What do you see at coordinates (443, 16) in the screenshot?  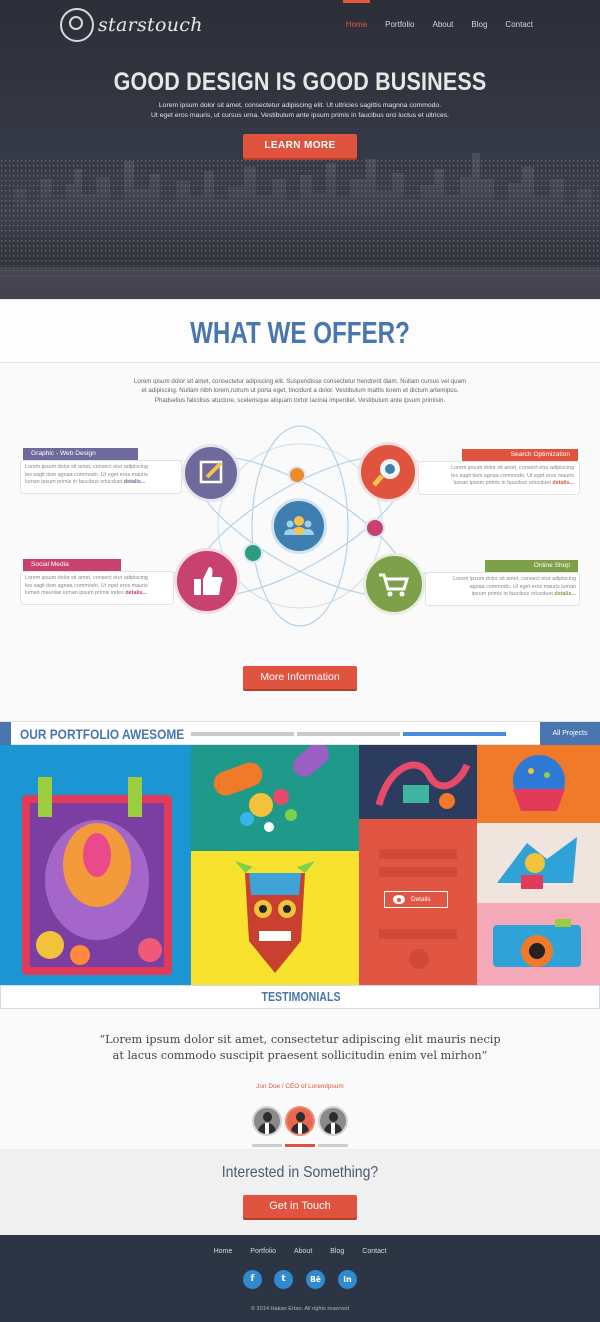 I see `nav-item-about: About` at bounding box center [443, 16].